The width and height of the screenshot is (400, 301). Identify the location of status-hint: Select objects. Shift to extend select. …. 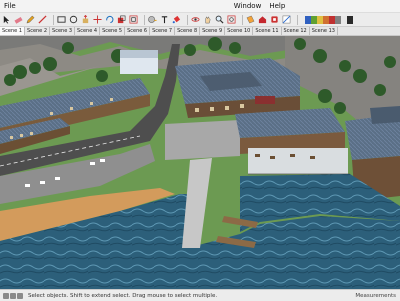
(123, 295).